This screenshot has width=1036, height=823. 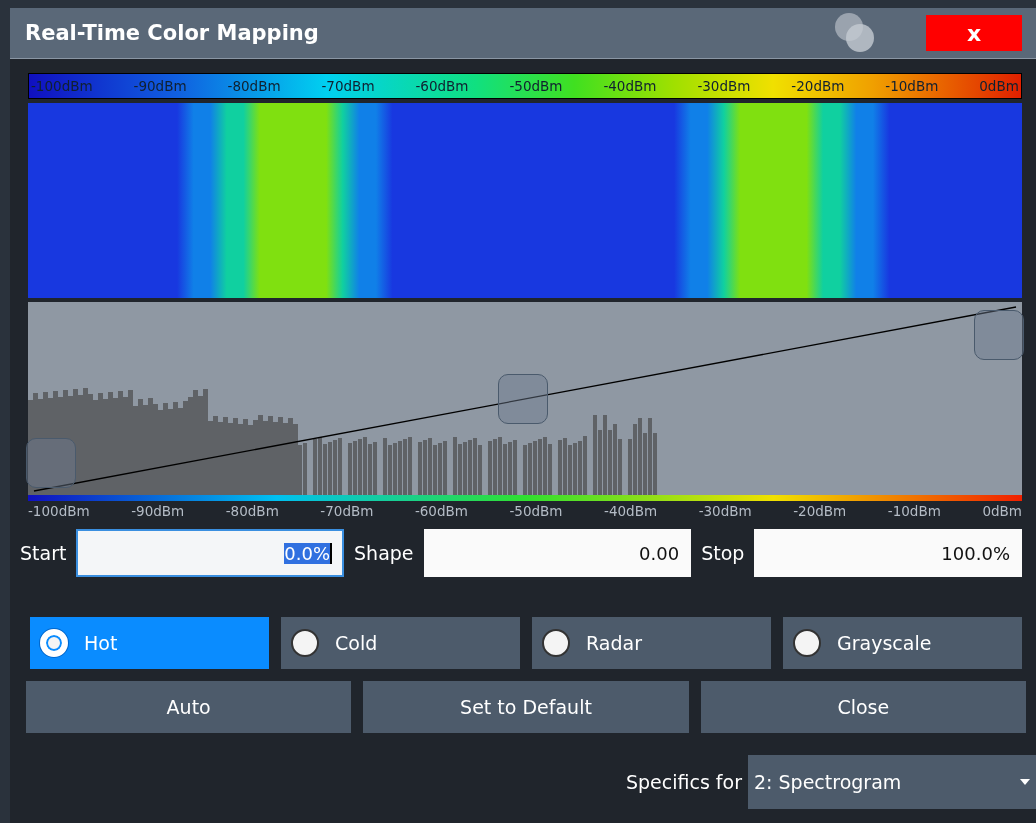 I want to click on start-handle, so click(x=51, y=463).